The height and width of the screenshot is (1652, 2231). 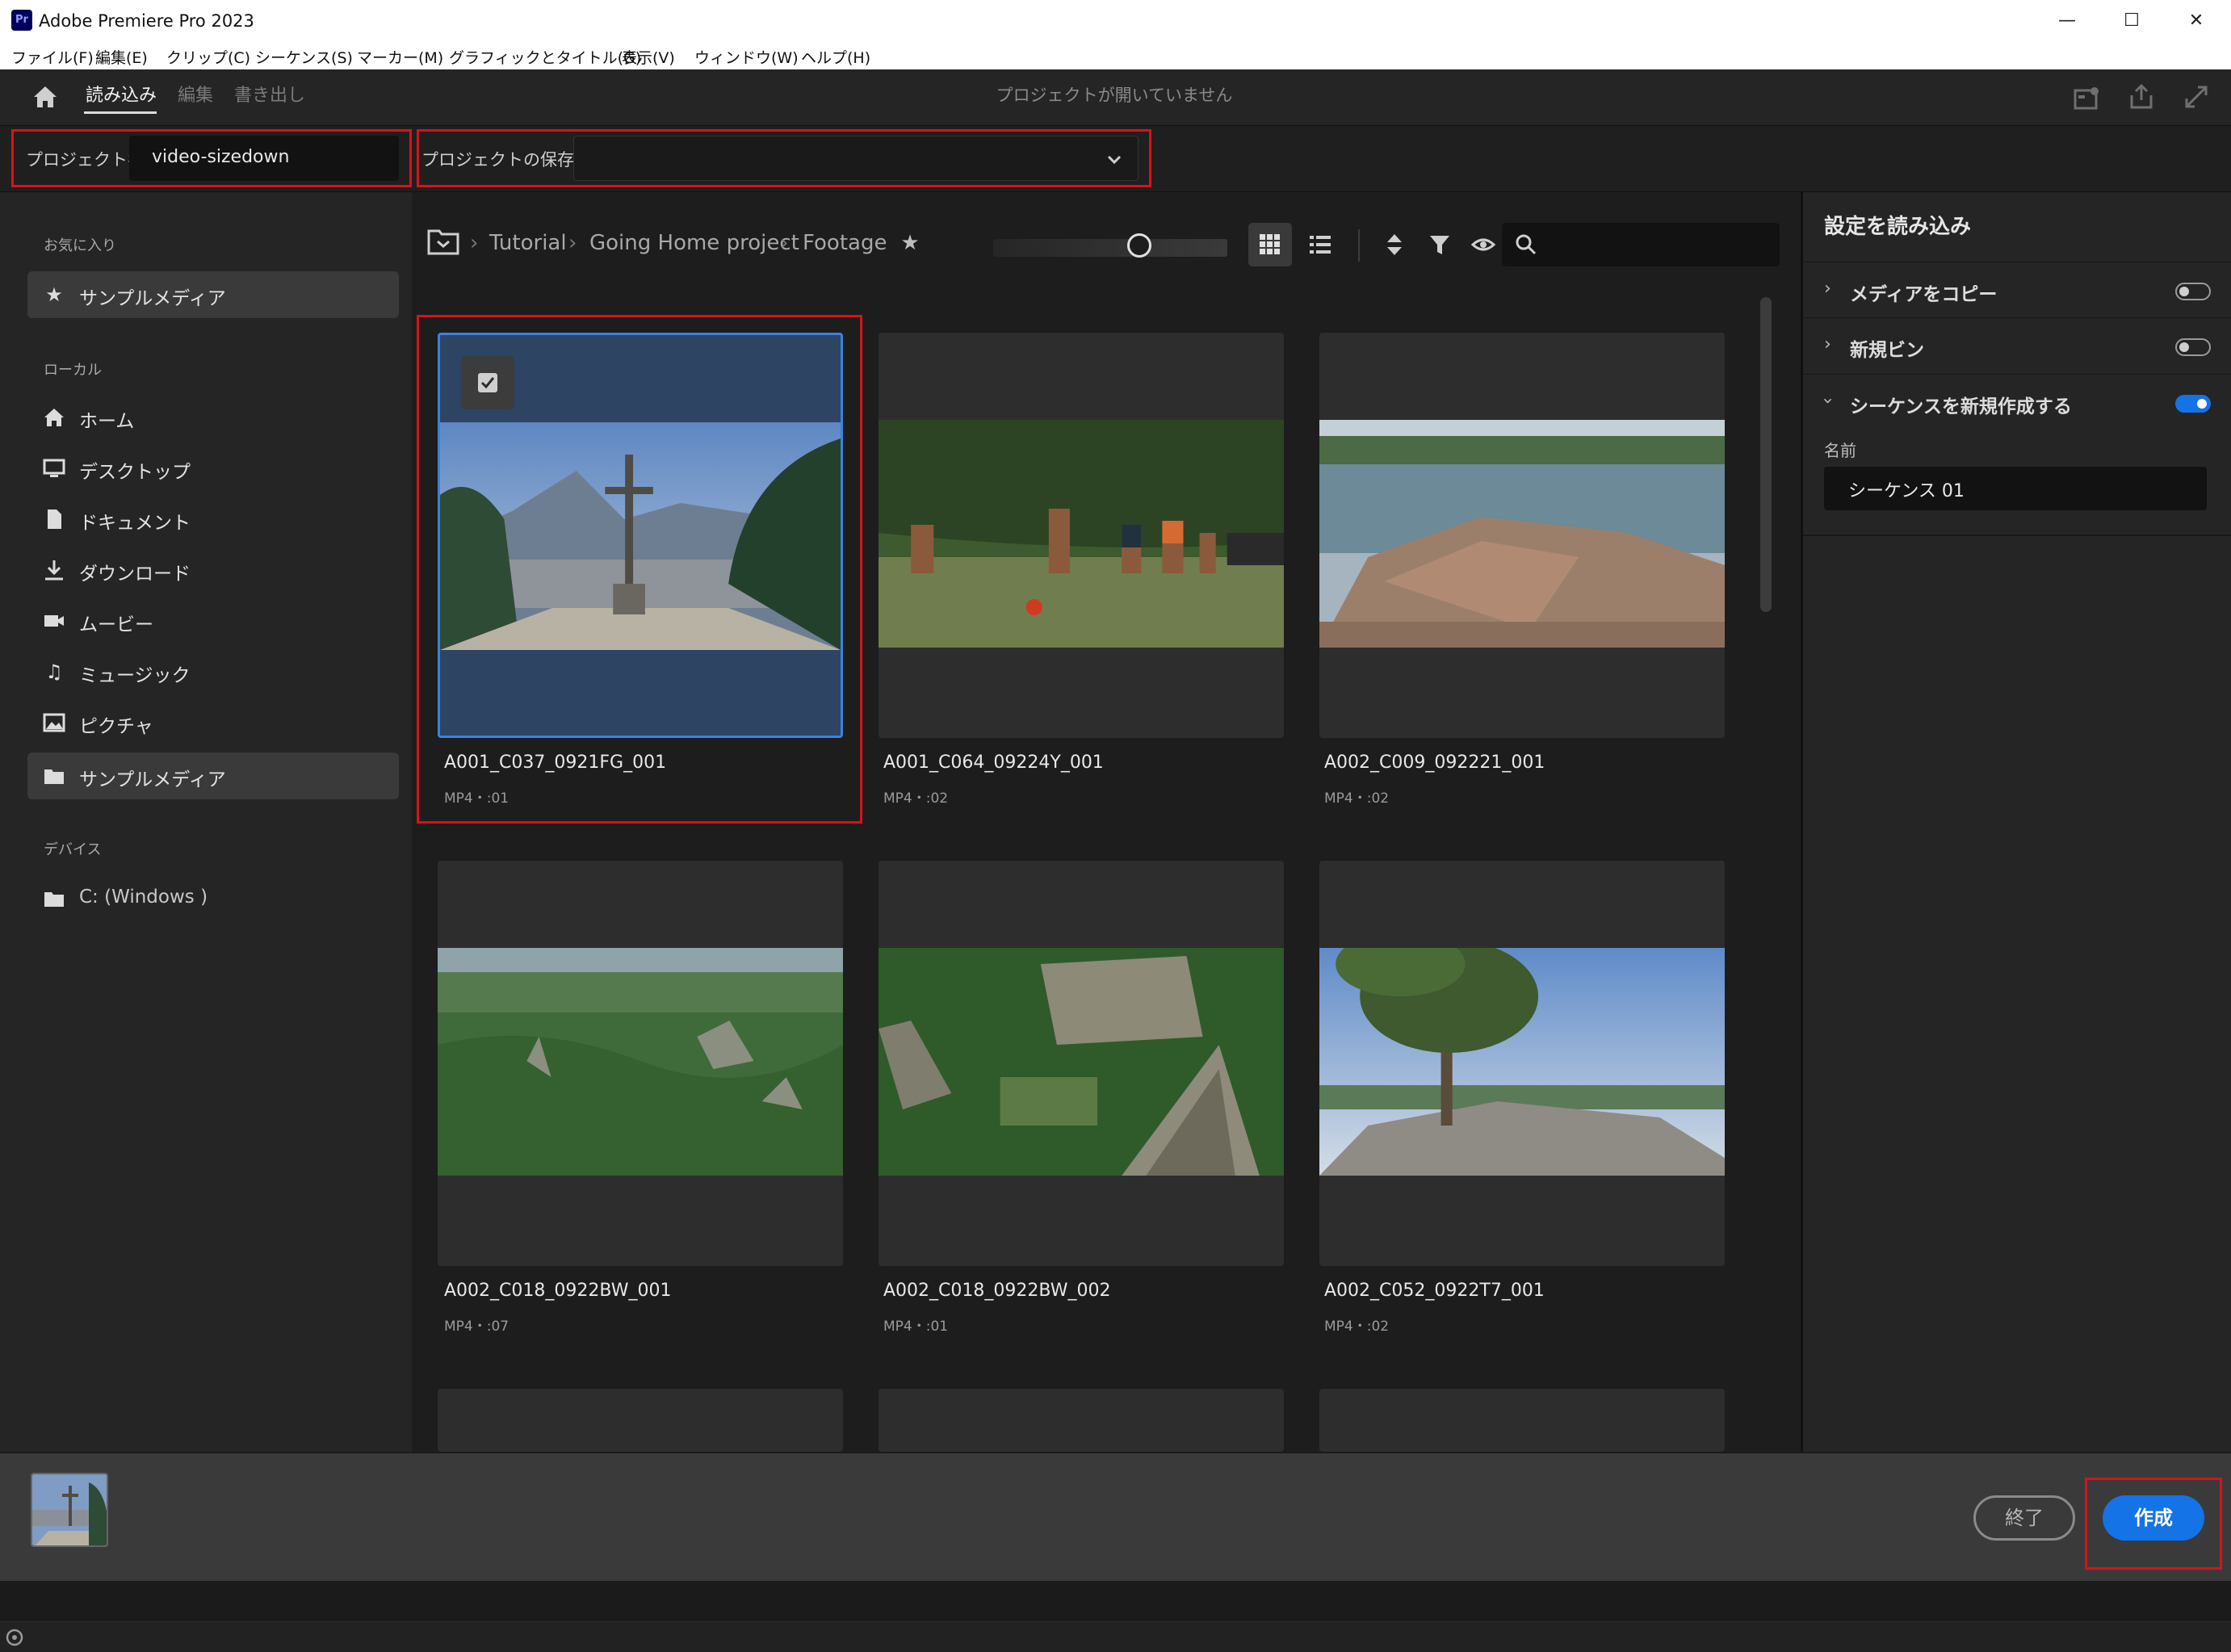 I want to click on sequence-name-input: シーケンス 01, so click(x=2015, y=488).